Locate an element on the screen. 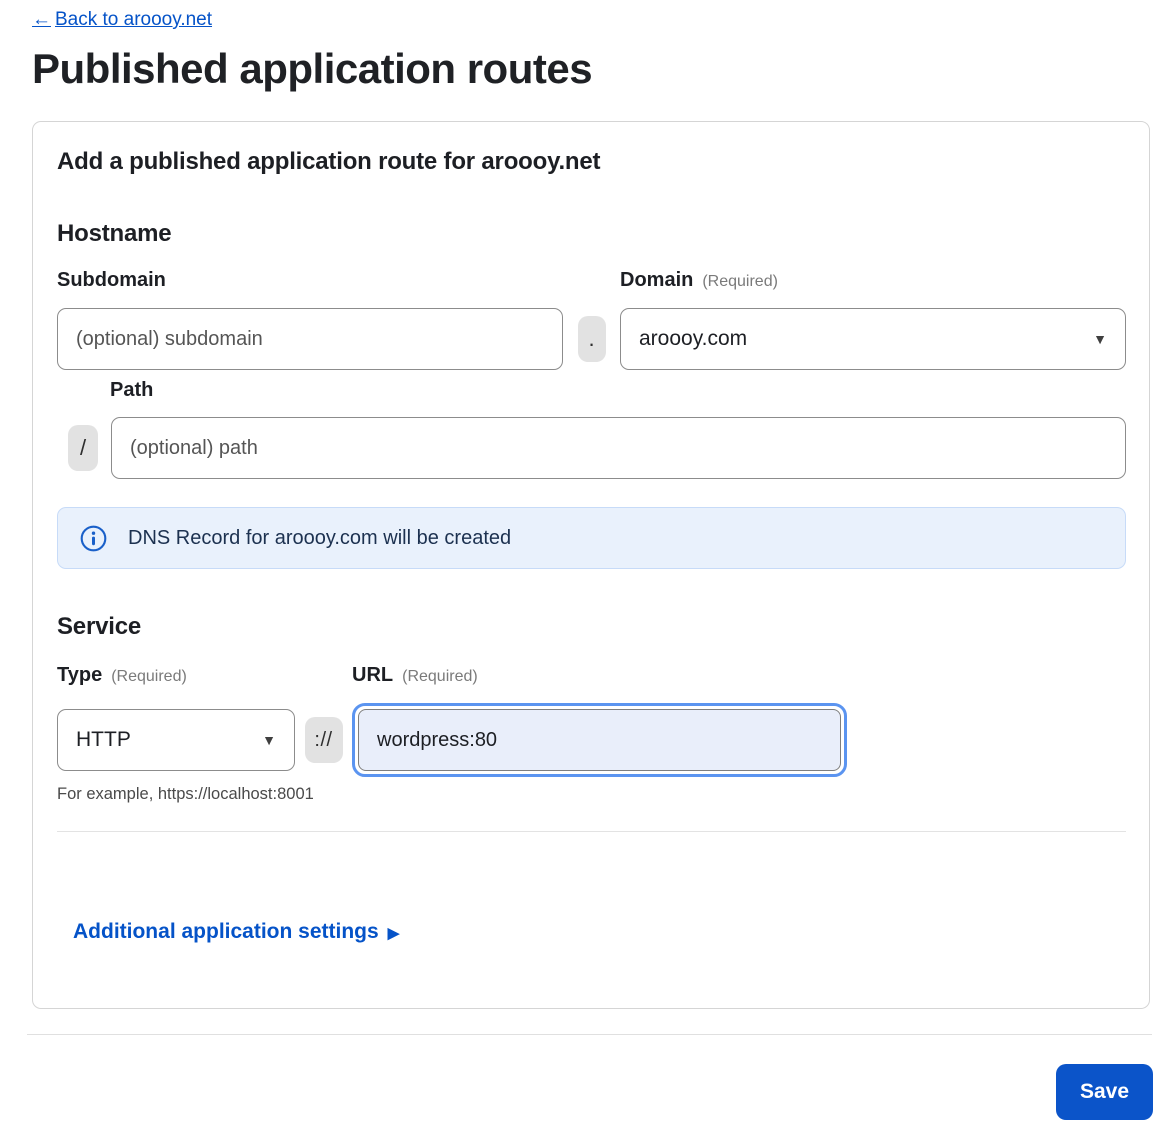 The height and width of the screenshot is (1124, 1170). path-label: Path is located at coordinates (132, 390).